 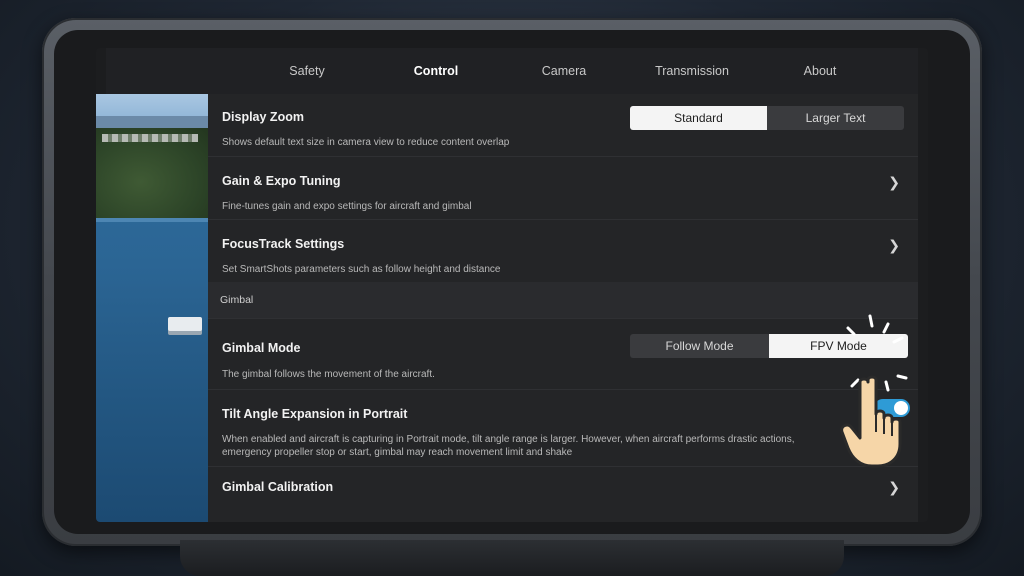 What do you see at coordinates (436, 80) in the screenshot?
I see `tab-control: Control` at bounding box center [436, 80].